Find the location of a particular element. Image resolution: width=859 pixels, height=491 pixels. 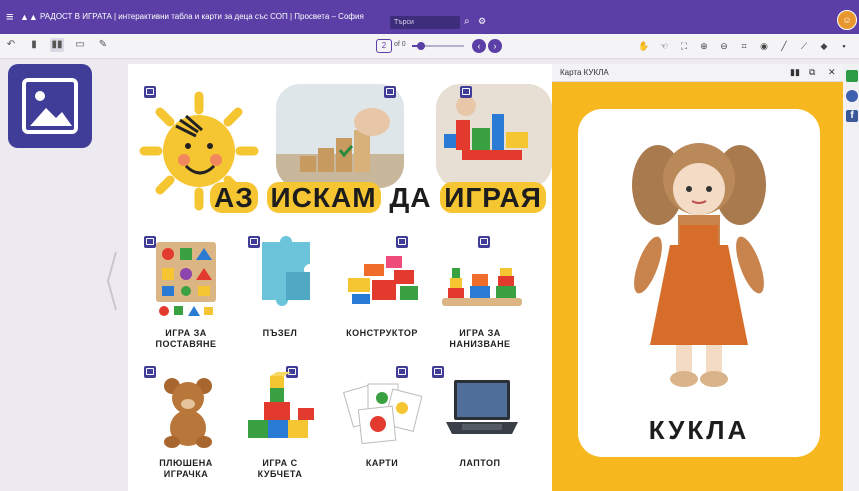

prev-page-button: ‹ is located at coordinates (479, 46).